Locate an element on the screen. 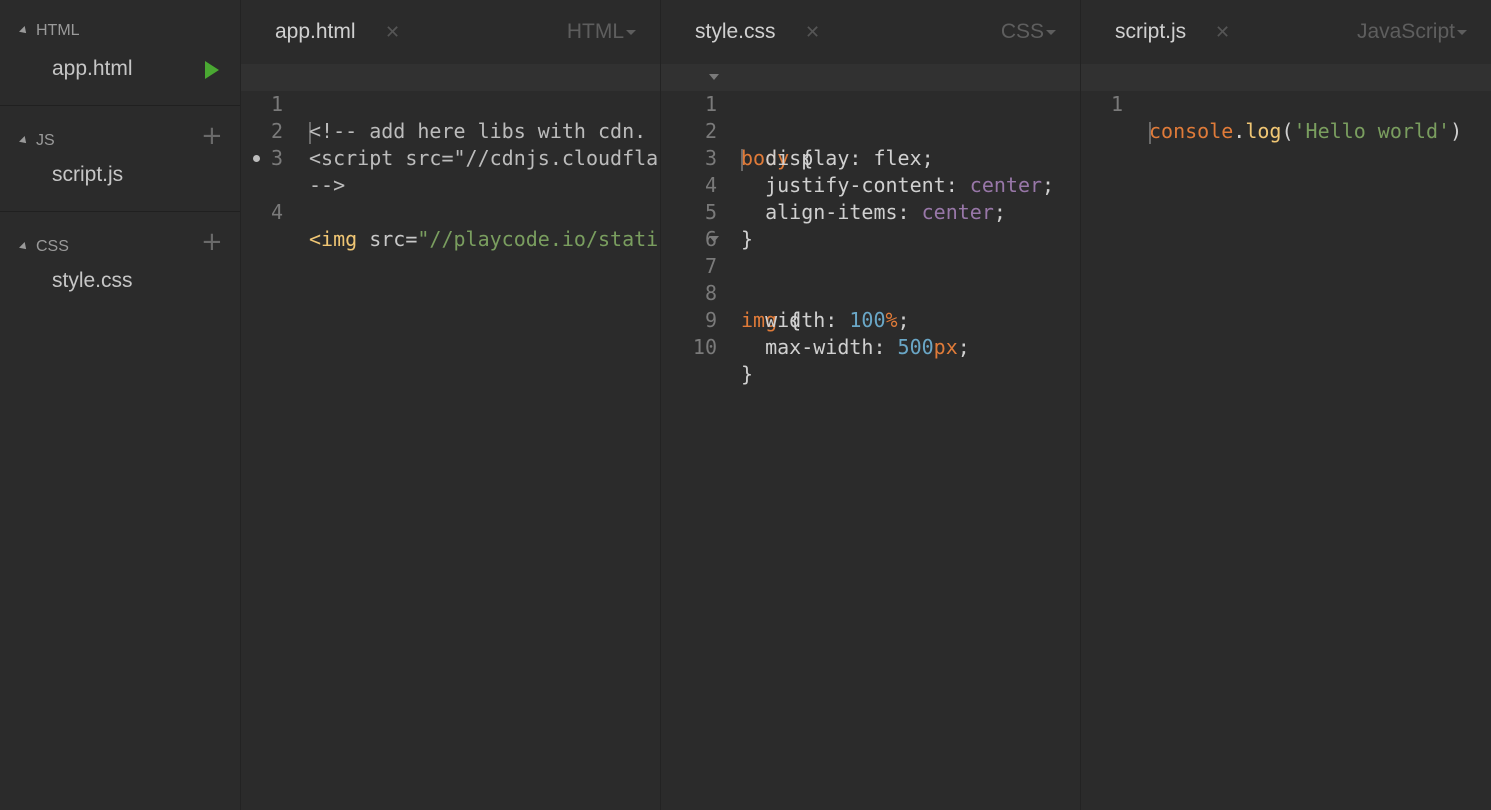  code-line: 10 } is located at coordinates (870, 346).